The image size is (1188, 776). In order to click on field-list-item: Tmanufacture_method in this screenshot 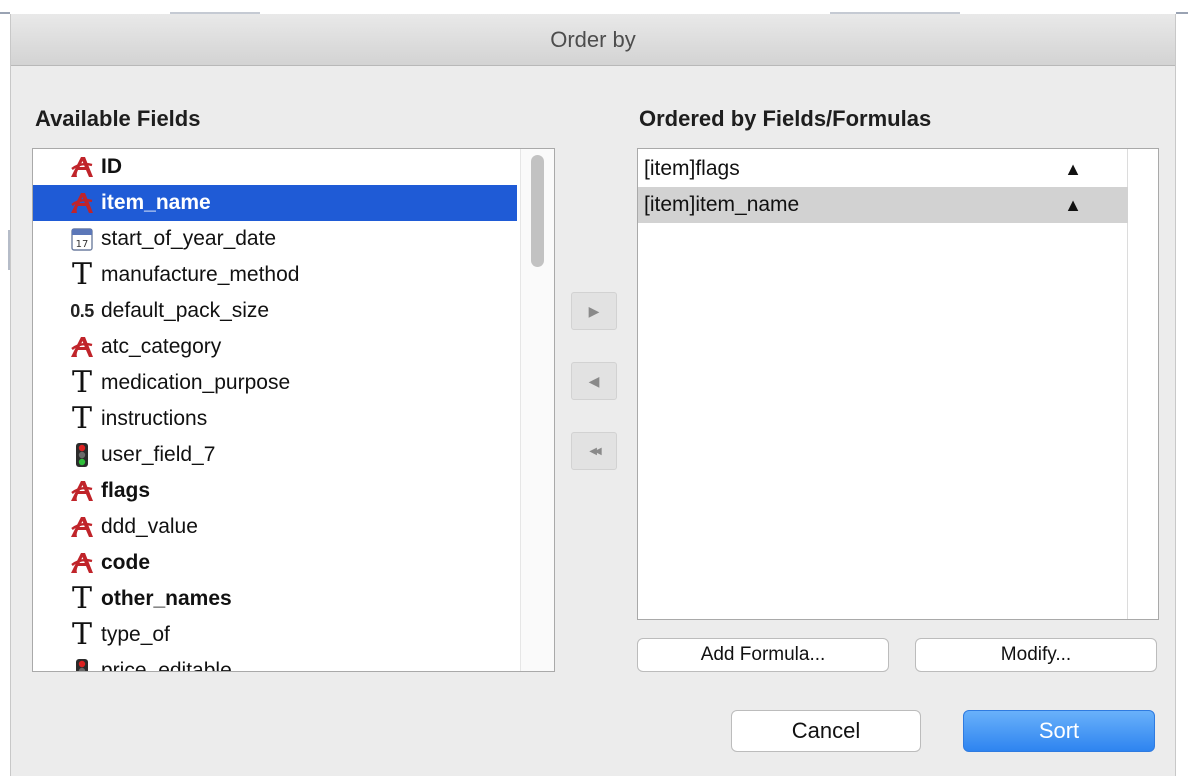, I will do `click(275, 275)`.